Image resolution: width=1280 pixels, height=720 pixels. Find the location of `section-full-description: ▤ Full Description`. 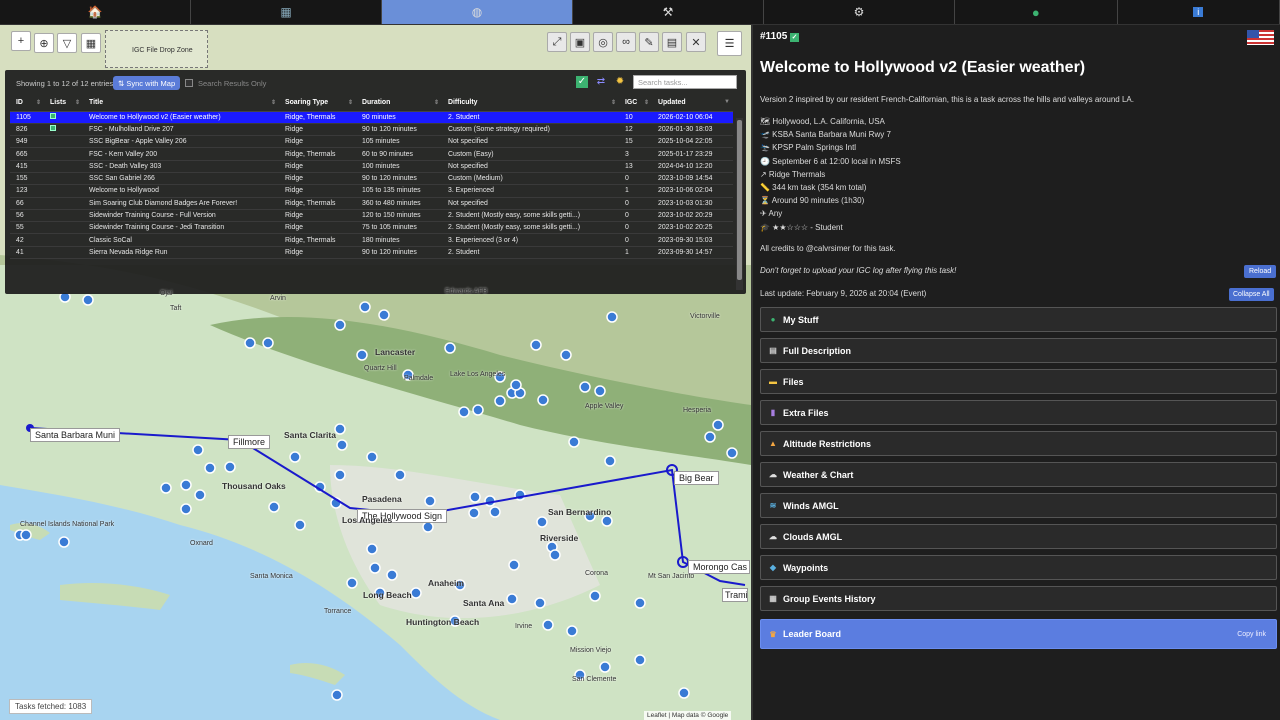

section-full-description: ▤ Full Description is located at coordinates (1018, 350).